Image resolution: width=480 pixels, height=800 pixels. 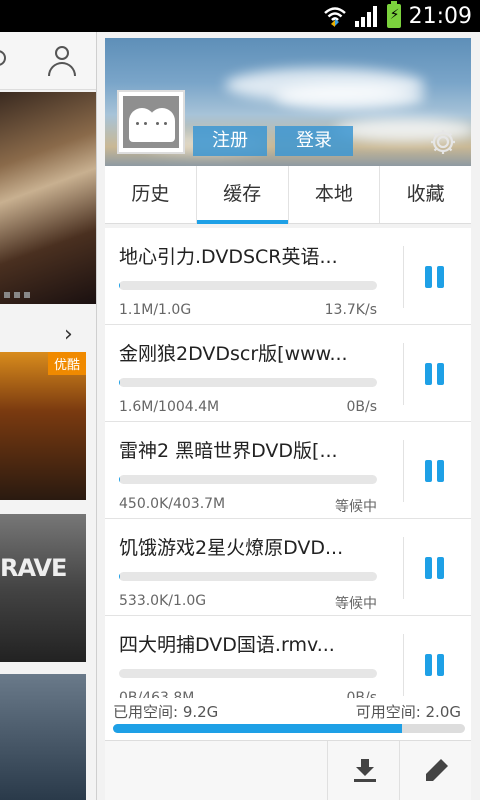 I want to click on search-icon, so click(x=3, y=58).